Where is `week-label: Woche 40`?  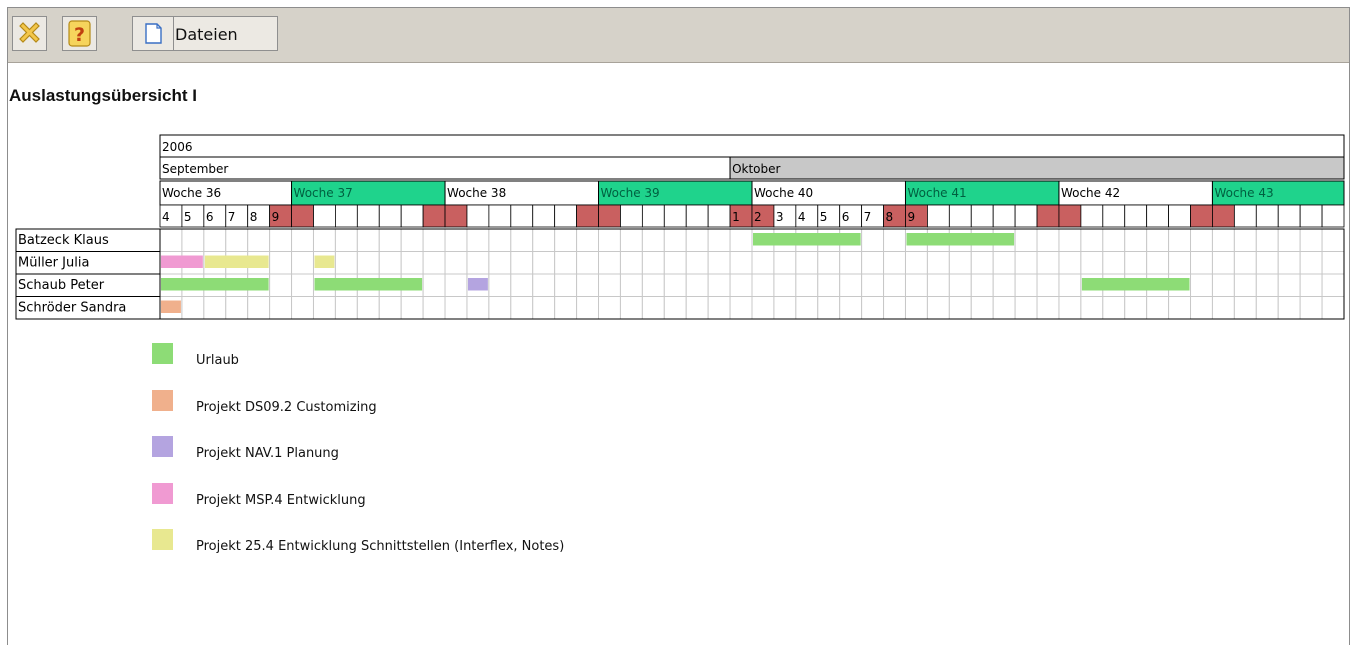 week-label: Woche 40 is located at coordinates (783, 193).